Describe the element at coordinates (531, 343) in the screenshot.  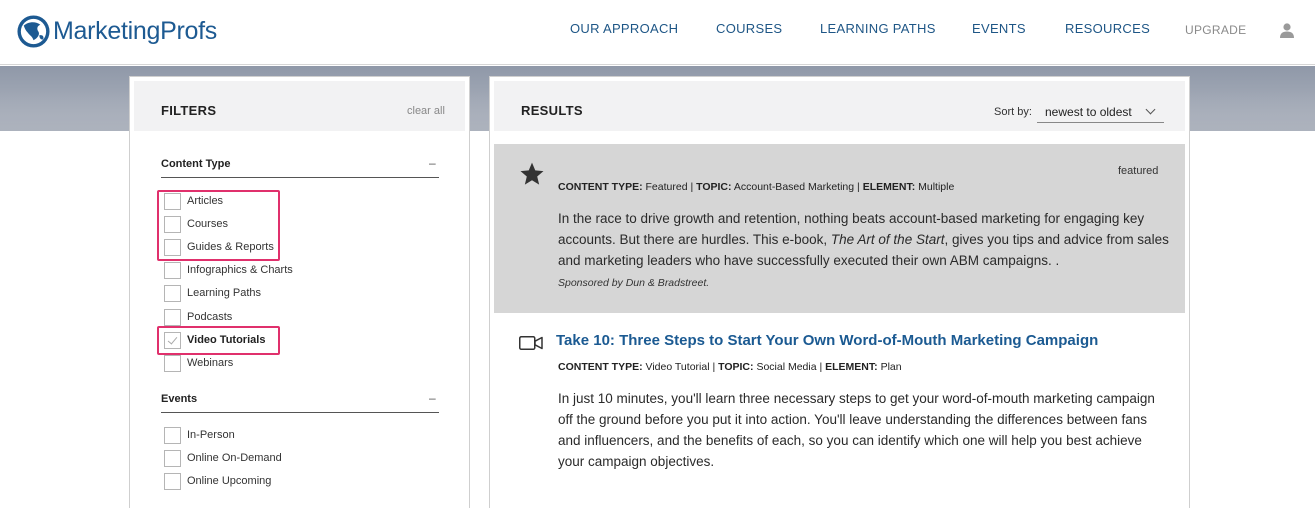
I see `video-camera-icon` at that location.